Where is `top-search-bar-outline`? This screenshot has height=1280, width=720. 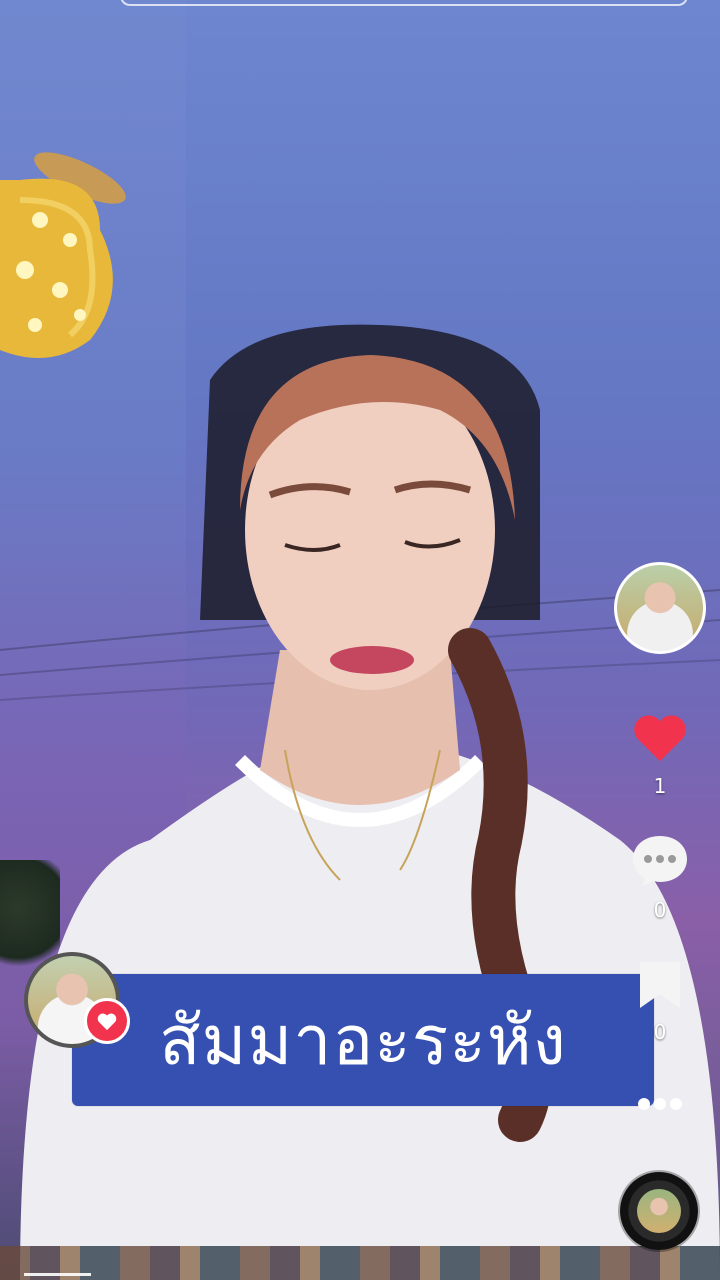
top-search-bar-outline is located at coordinates (404, 3).